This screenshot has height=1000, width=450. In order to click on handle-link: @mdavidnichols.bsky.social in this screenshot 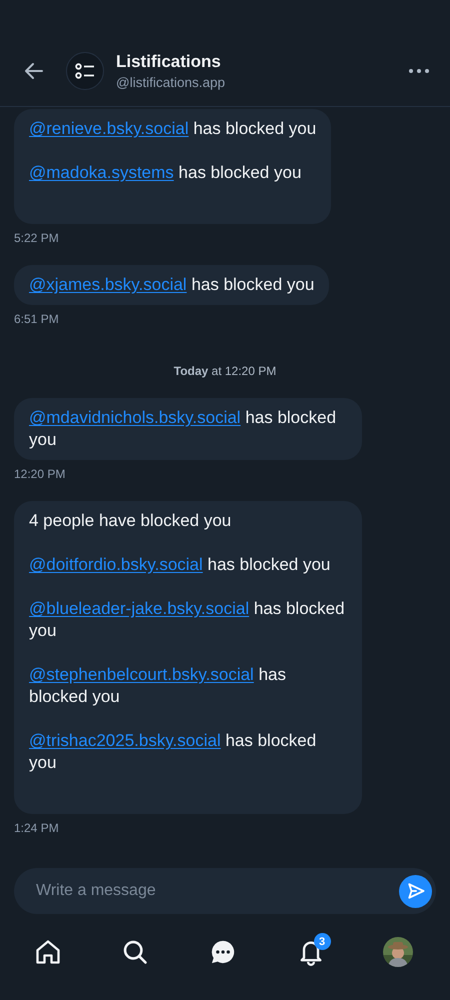, I will do `click(135, 417)`.